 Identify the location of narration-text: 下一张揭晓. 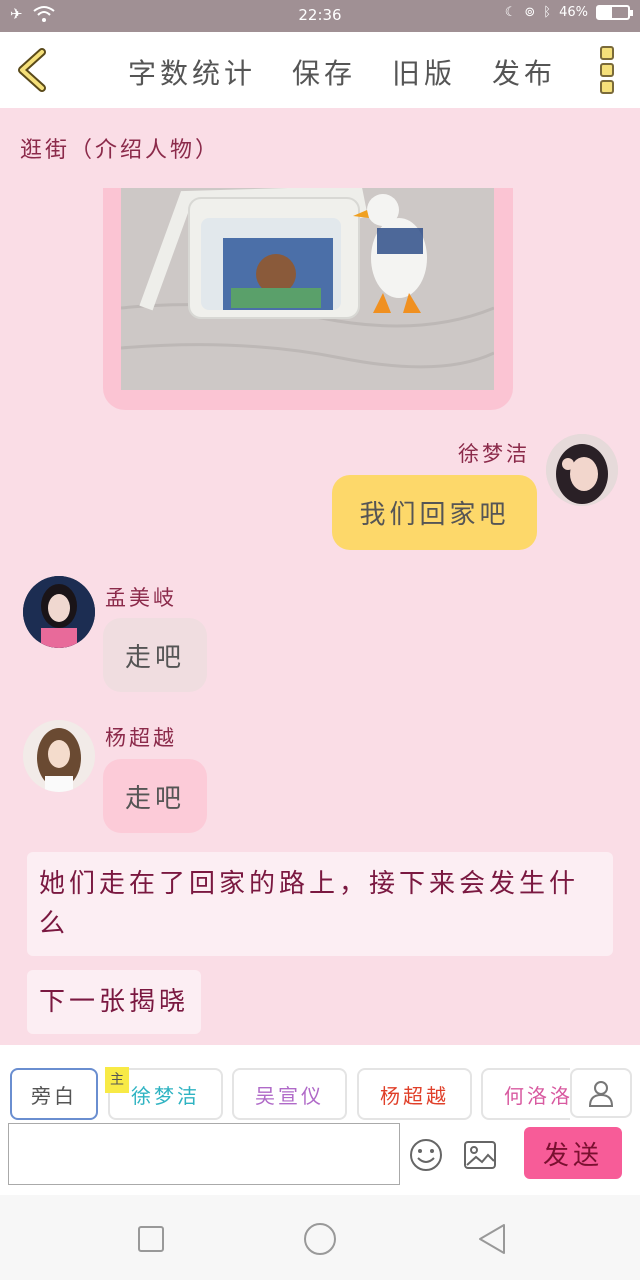
(114, 1002).